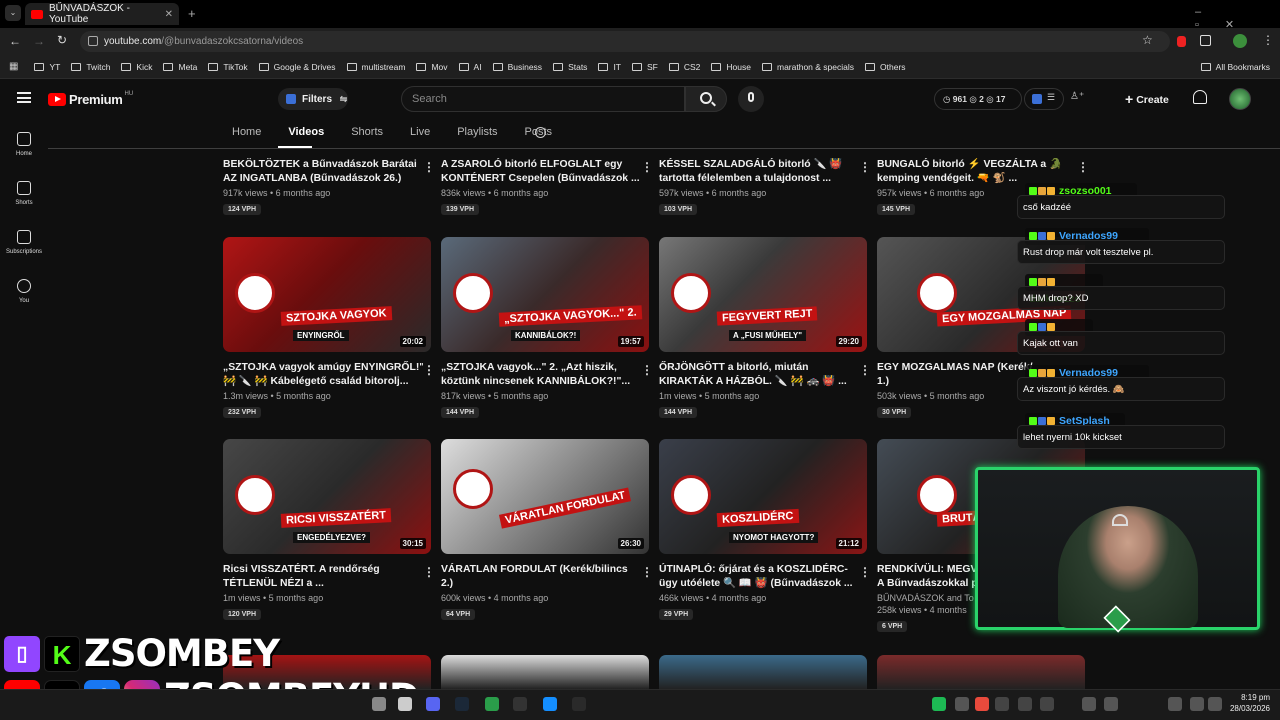  What do you see at coordinates (684, 67) in the screenshot?
I see `bookmark-folder: CS2` at bounding box center [684, 67].